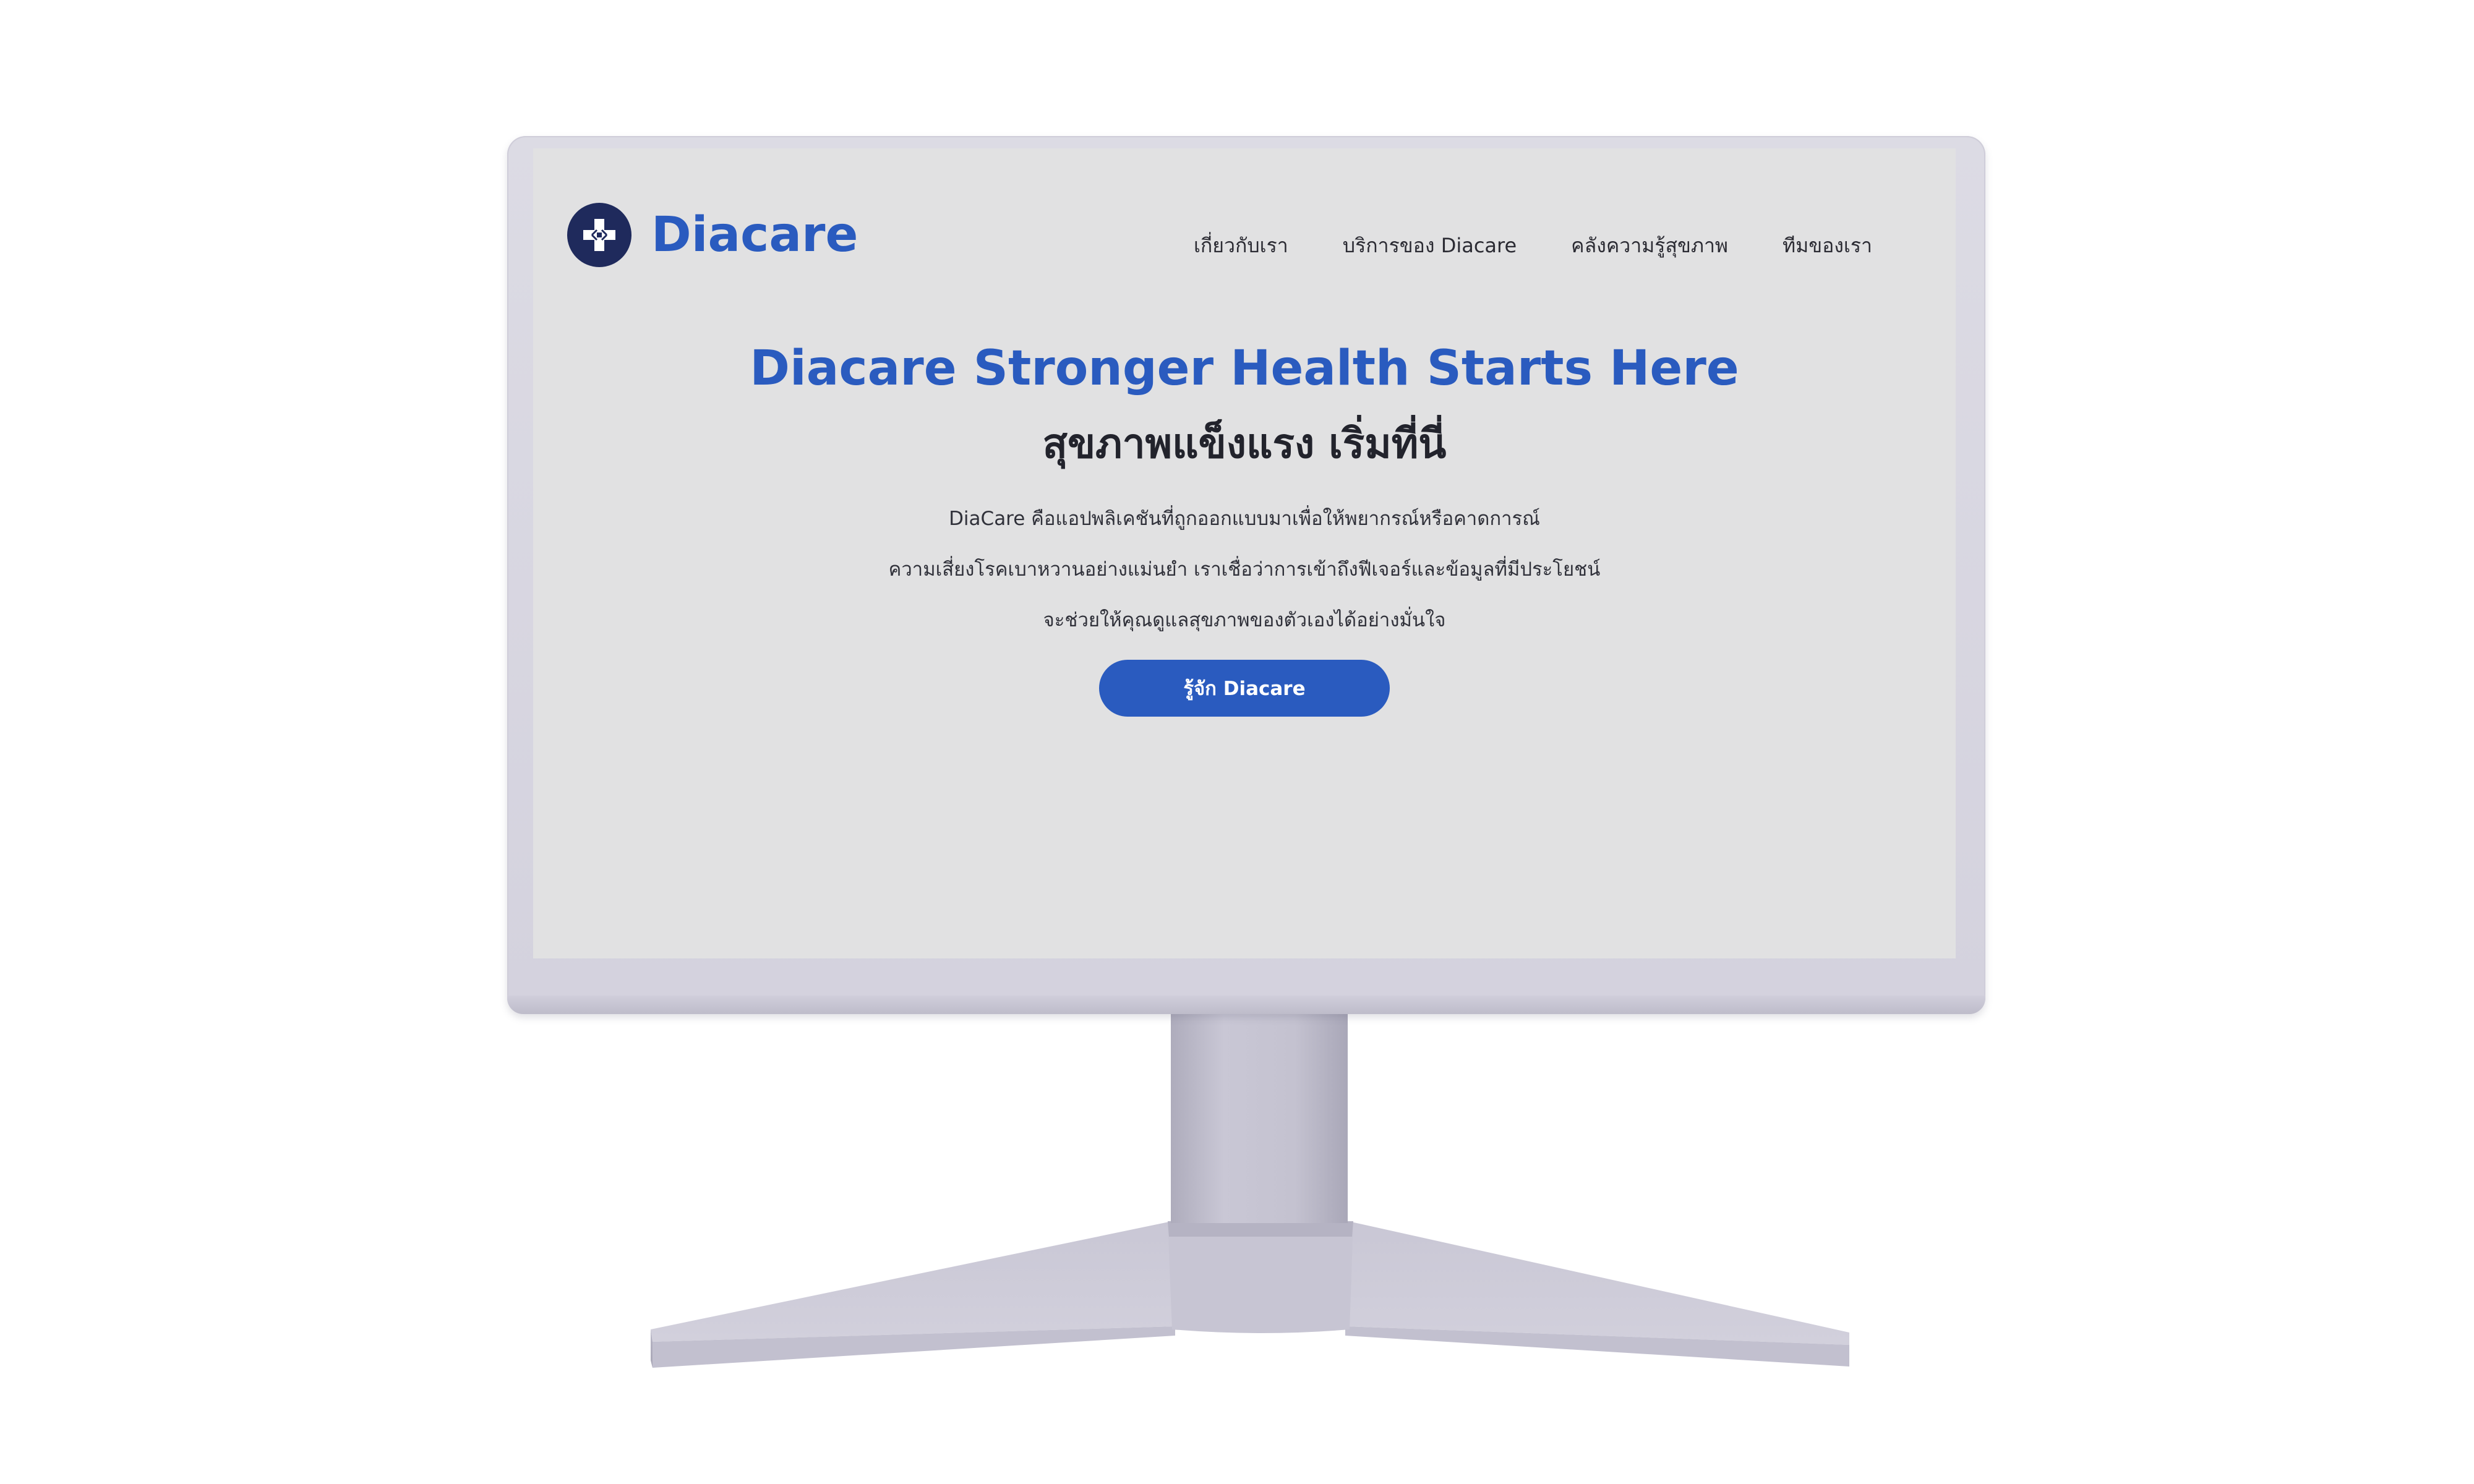 The image size is (2474, 1484). What do you see at coordinates (1649, 246) in the screenshot?
I see `nav-item-knowledge: คลังความรู้สุขภาพ` at bounding box center [1649, 246].